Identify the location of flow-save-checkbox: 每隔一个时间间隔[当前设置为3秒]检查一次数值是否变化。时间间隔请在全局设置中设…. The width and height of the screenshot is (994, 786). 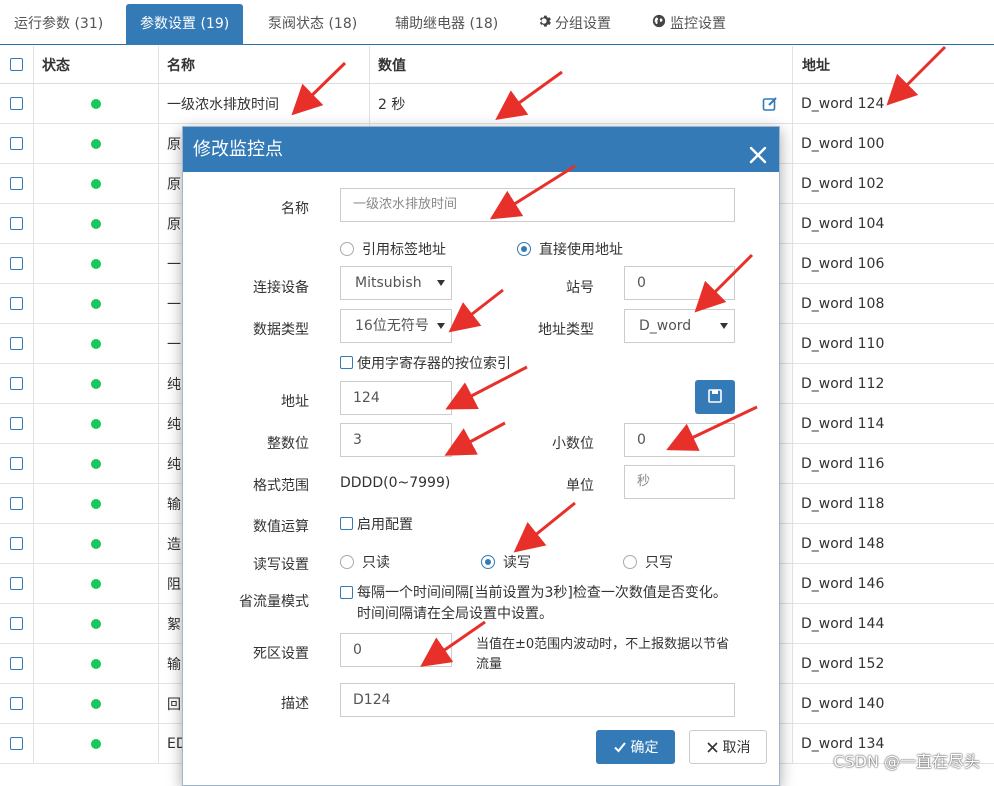
(537, 604).